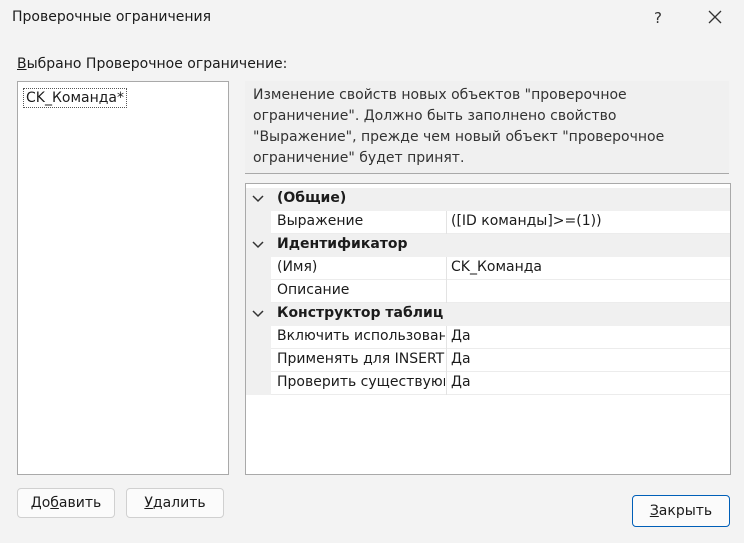  What do you see at coordinates (488, 337) in the screenshot?
I see `property-row-enforce-replication: Включить использование для репликации Да` at bounding box center [488, 337].